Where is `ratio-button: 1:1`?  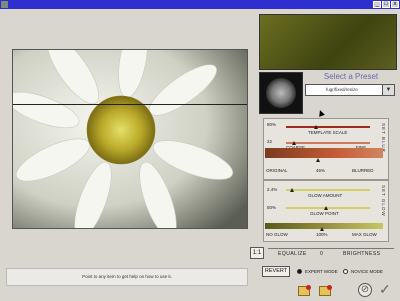 ratio-button: 1:1 is located at coordinates (257, 253).